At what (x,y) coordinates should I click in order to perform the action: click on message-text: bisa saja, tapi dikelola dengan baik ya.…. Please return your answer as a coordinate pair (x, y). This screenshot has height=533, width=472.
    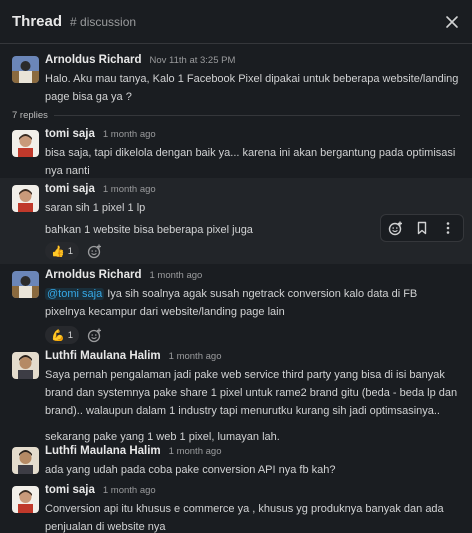
    Looking at the image, I should click on (250, 162).